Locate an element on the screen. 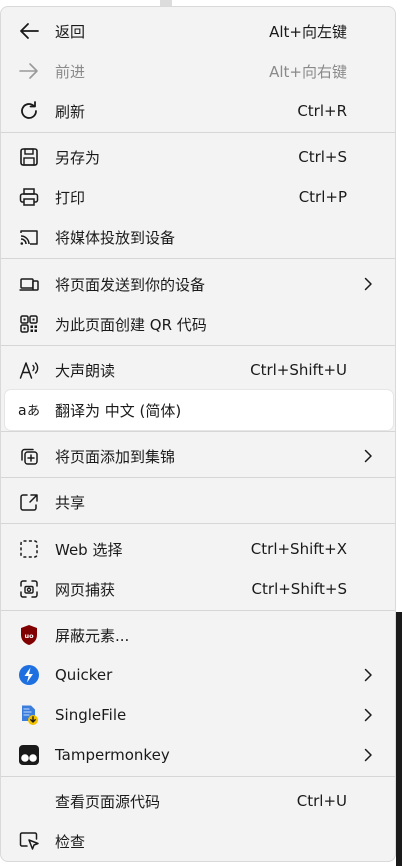 Image resolution: width=402 pixels, height=866 pixels. web-select-icon is located at coordinates (29, 549).